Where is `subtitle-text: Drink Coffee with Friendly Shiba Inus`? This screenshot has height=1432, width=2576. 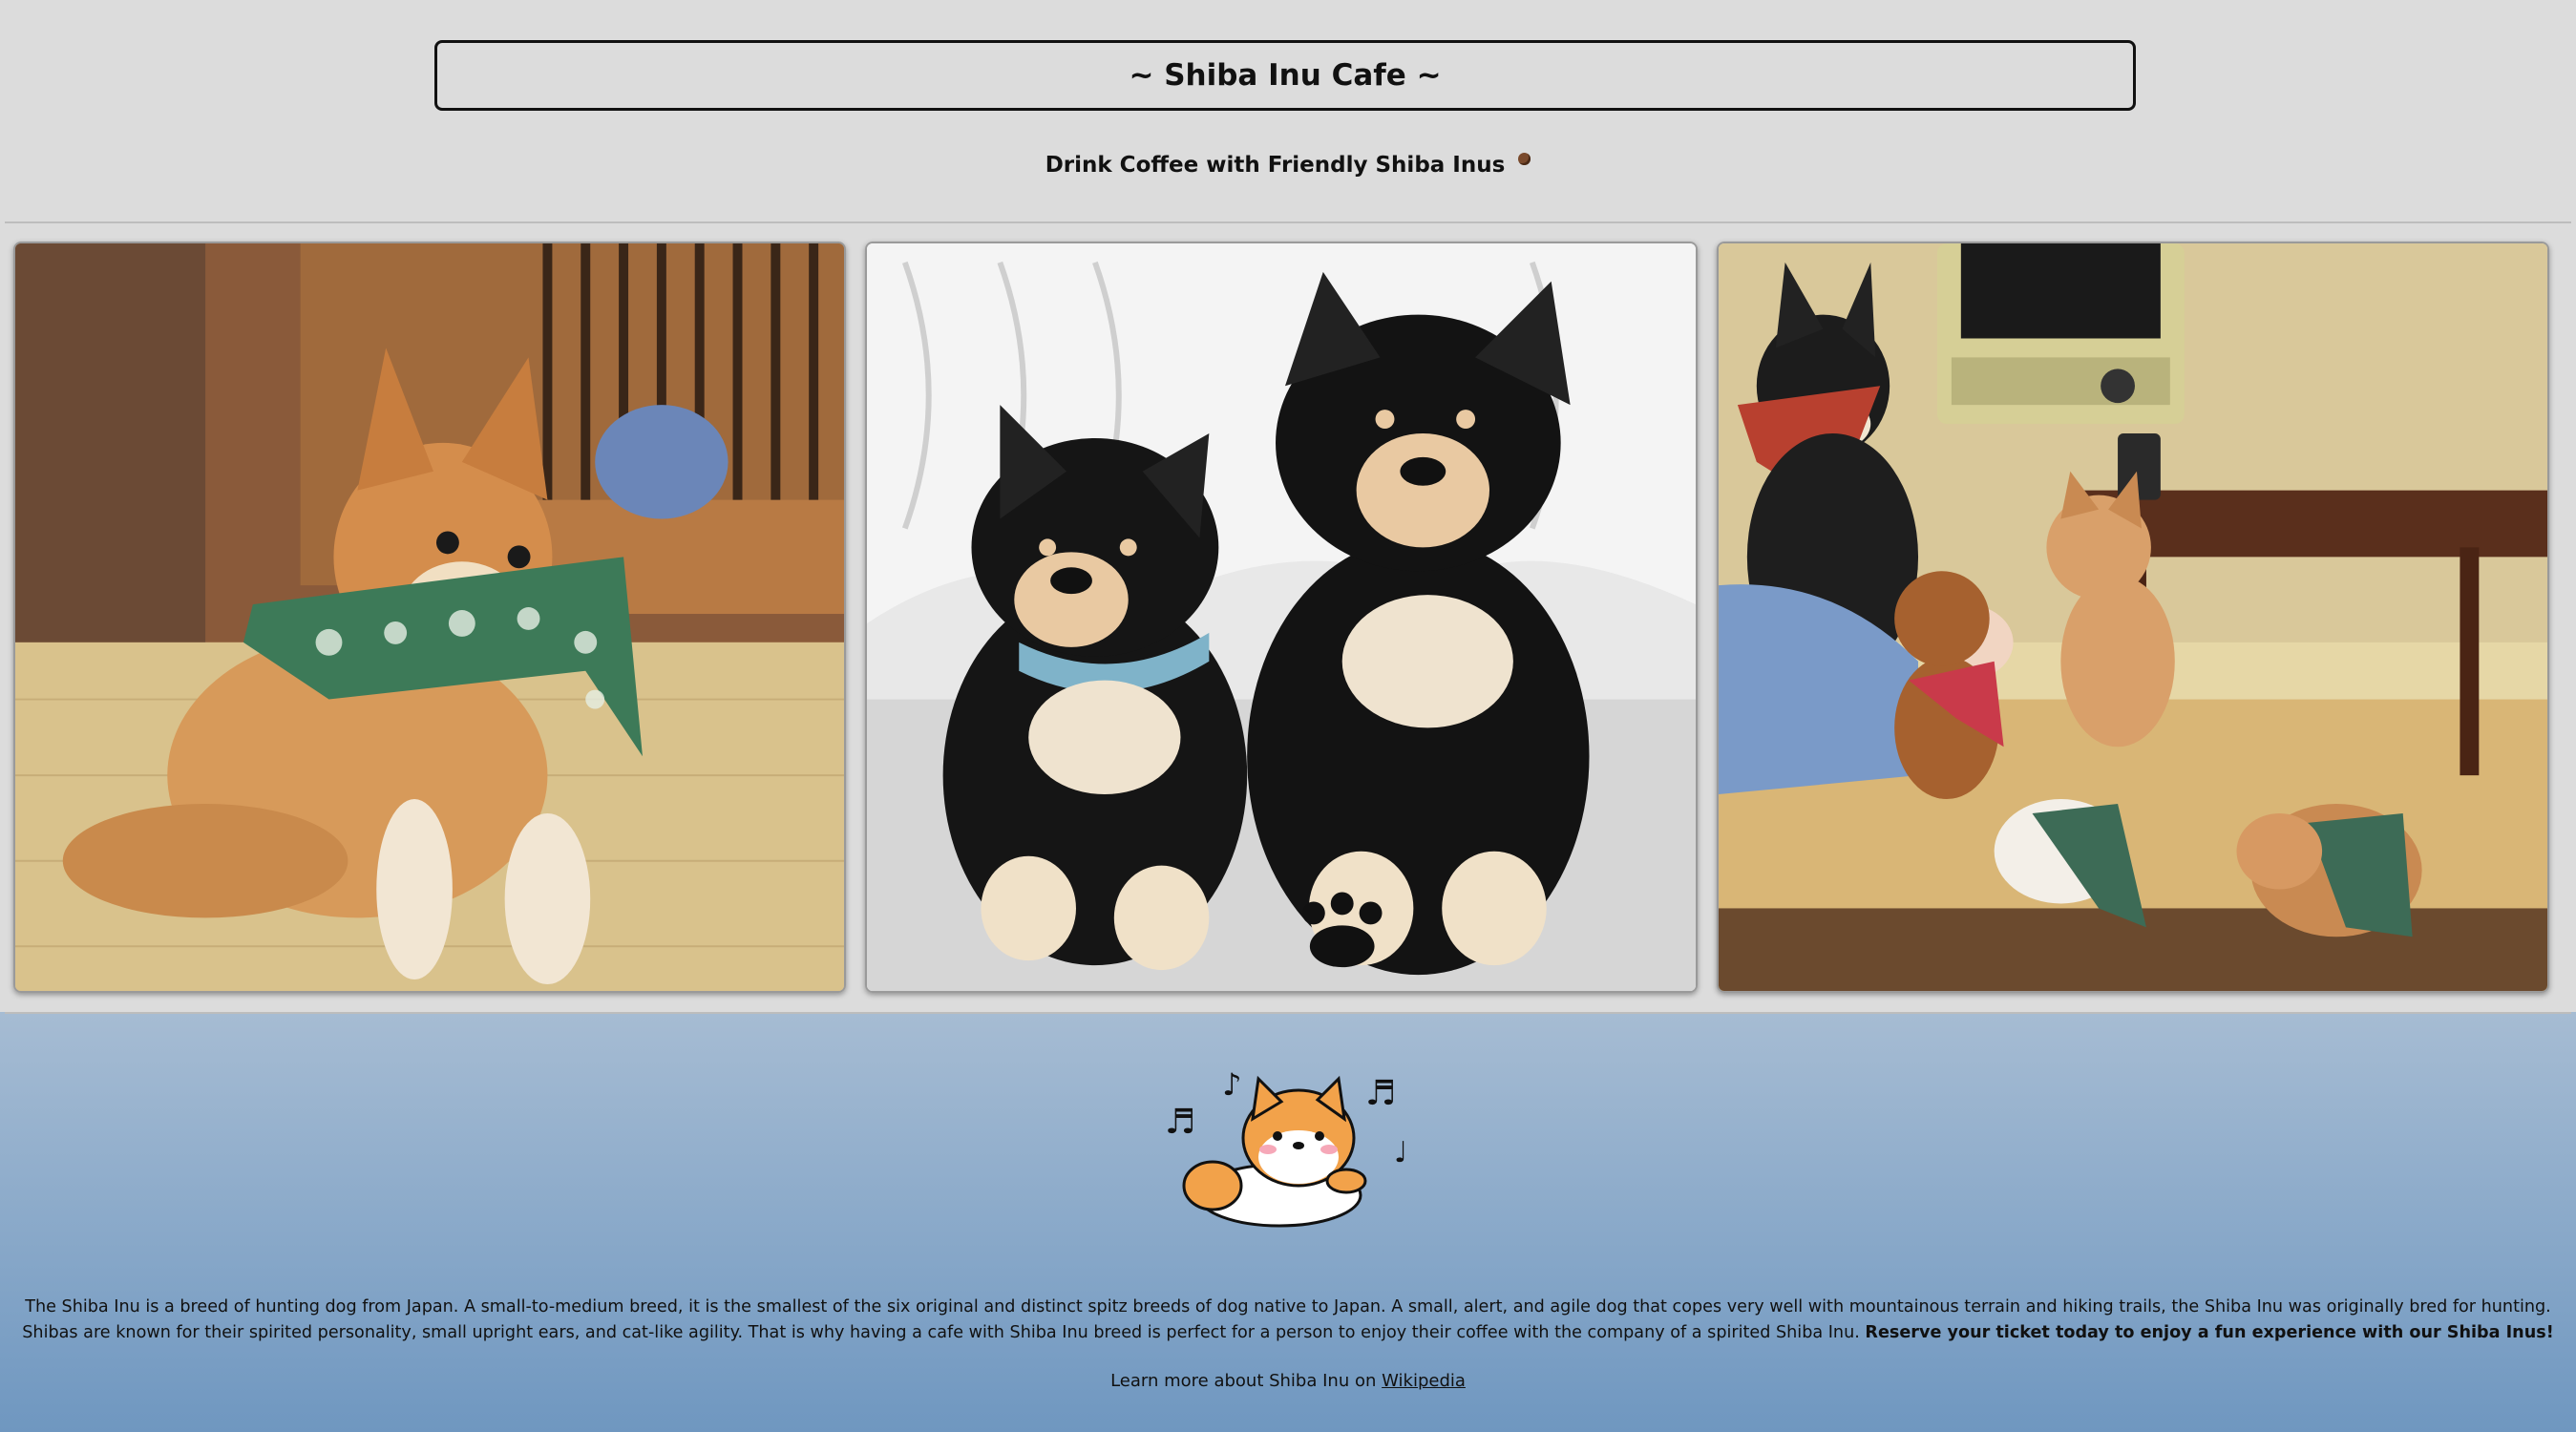
subtitle-text: Drink Coffee with Friendly Shiba Inus is located at coordinates (1275, 165).